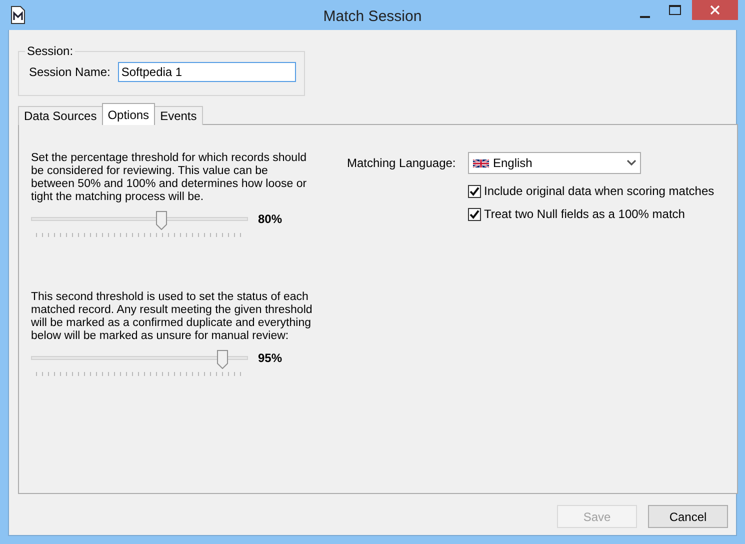 The height and width of the screenshot is (544, 745). What do you see at coordinates (675, 10) in the screenshot?
I see `maximize-icon` at bounding box center [675, 10].